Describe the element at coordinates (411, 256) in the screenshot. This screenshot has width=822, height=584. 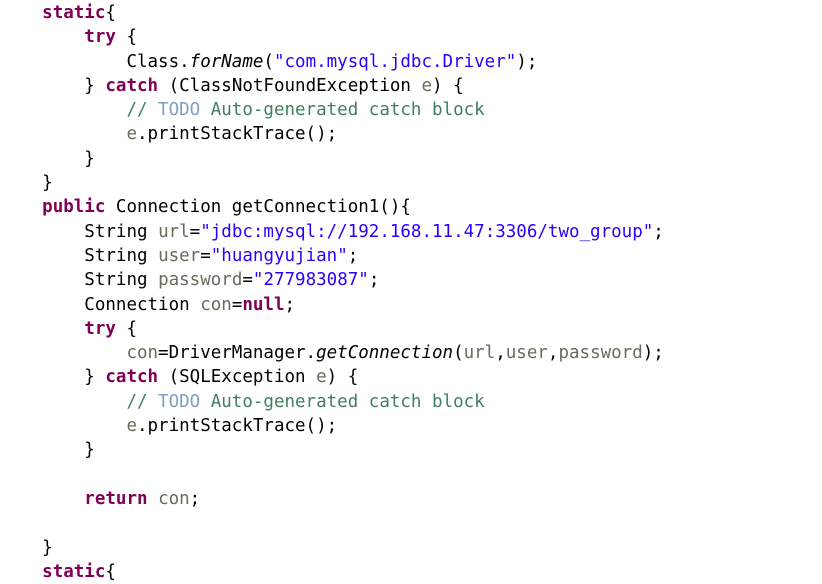
I see `code-line: String user="huangyujian";` at that location.